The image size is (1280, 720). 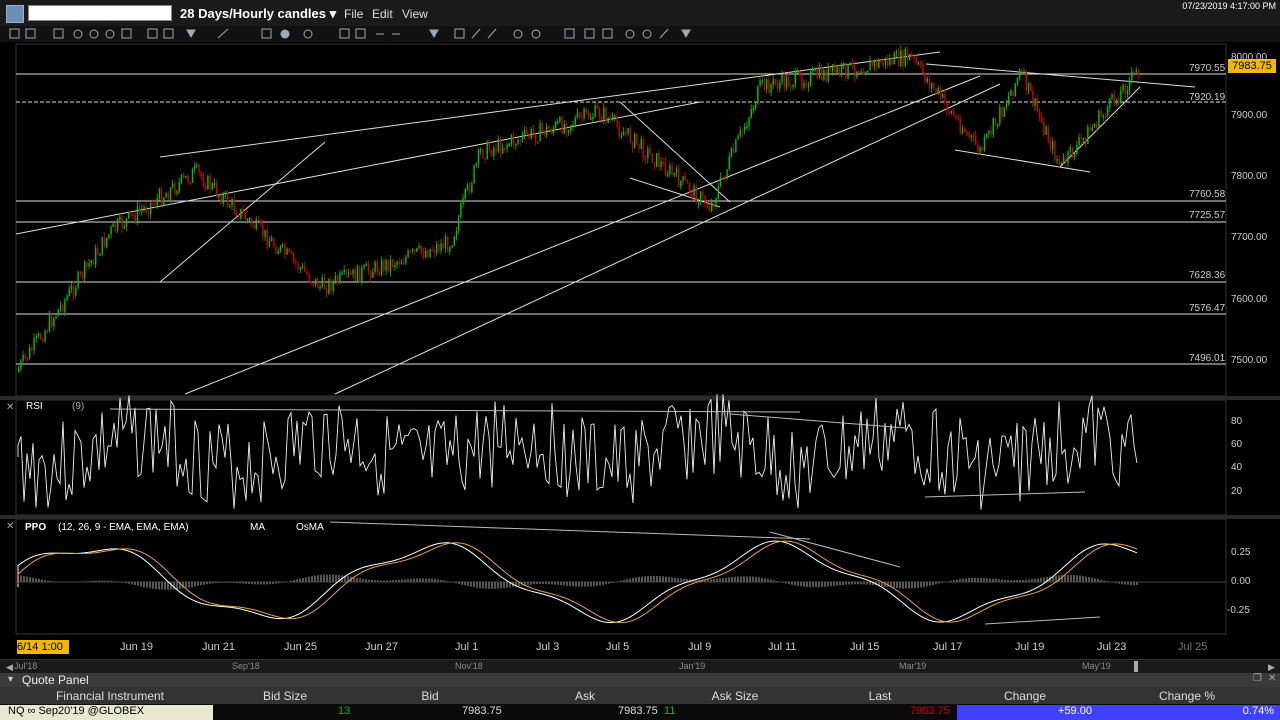 I want to click on time-tick: Jul 3, so click(x=548, y=647).